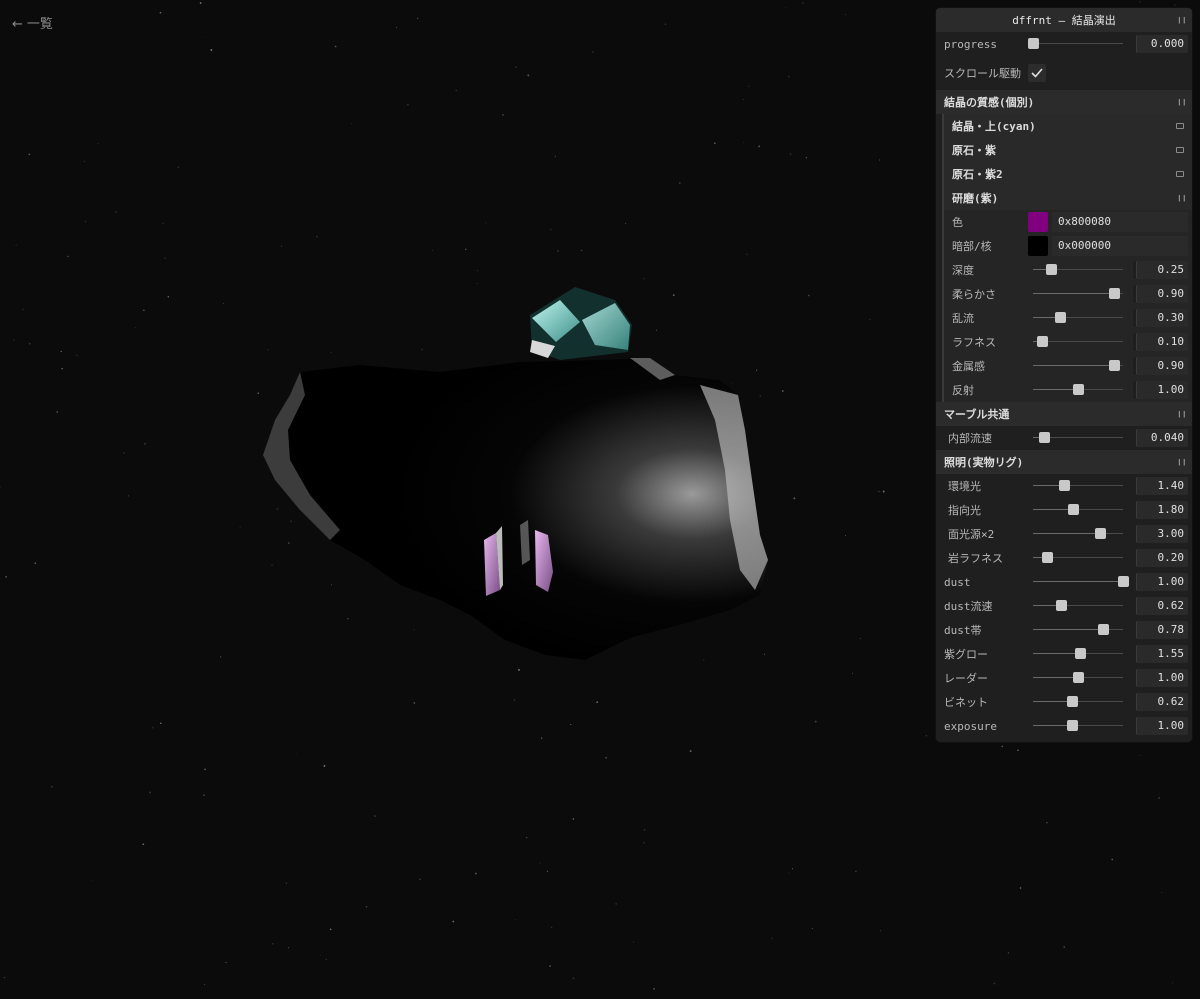 The image size is (1200, 999). What do you see at coordinates (1077, 294) in the screenshot?
I see `polish-param-1-slider` at bounding box center [1077, 294].